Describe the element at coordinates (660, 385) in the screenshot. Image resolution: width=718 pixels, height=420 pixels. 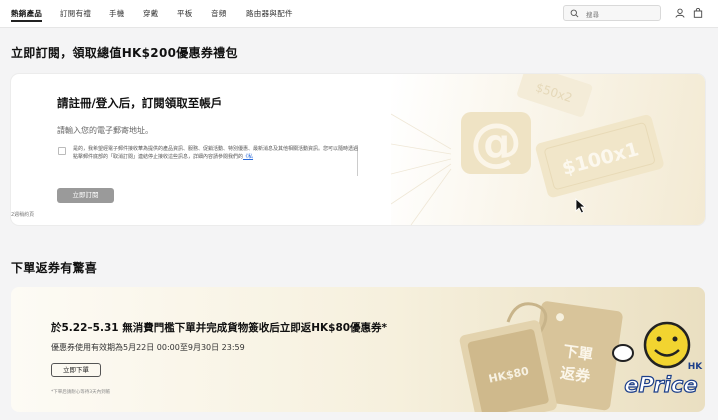
I see `svg-text: ePrice` at that location.